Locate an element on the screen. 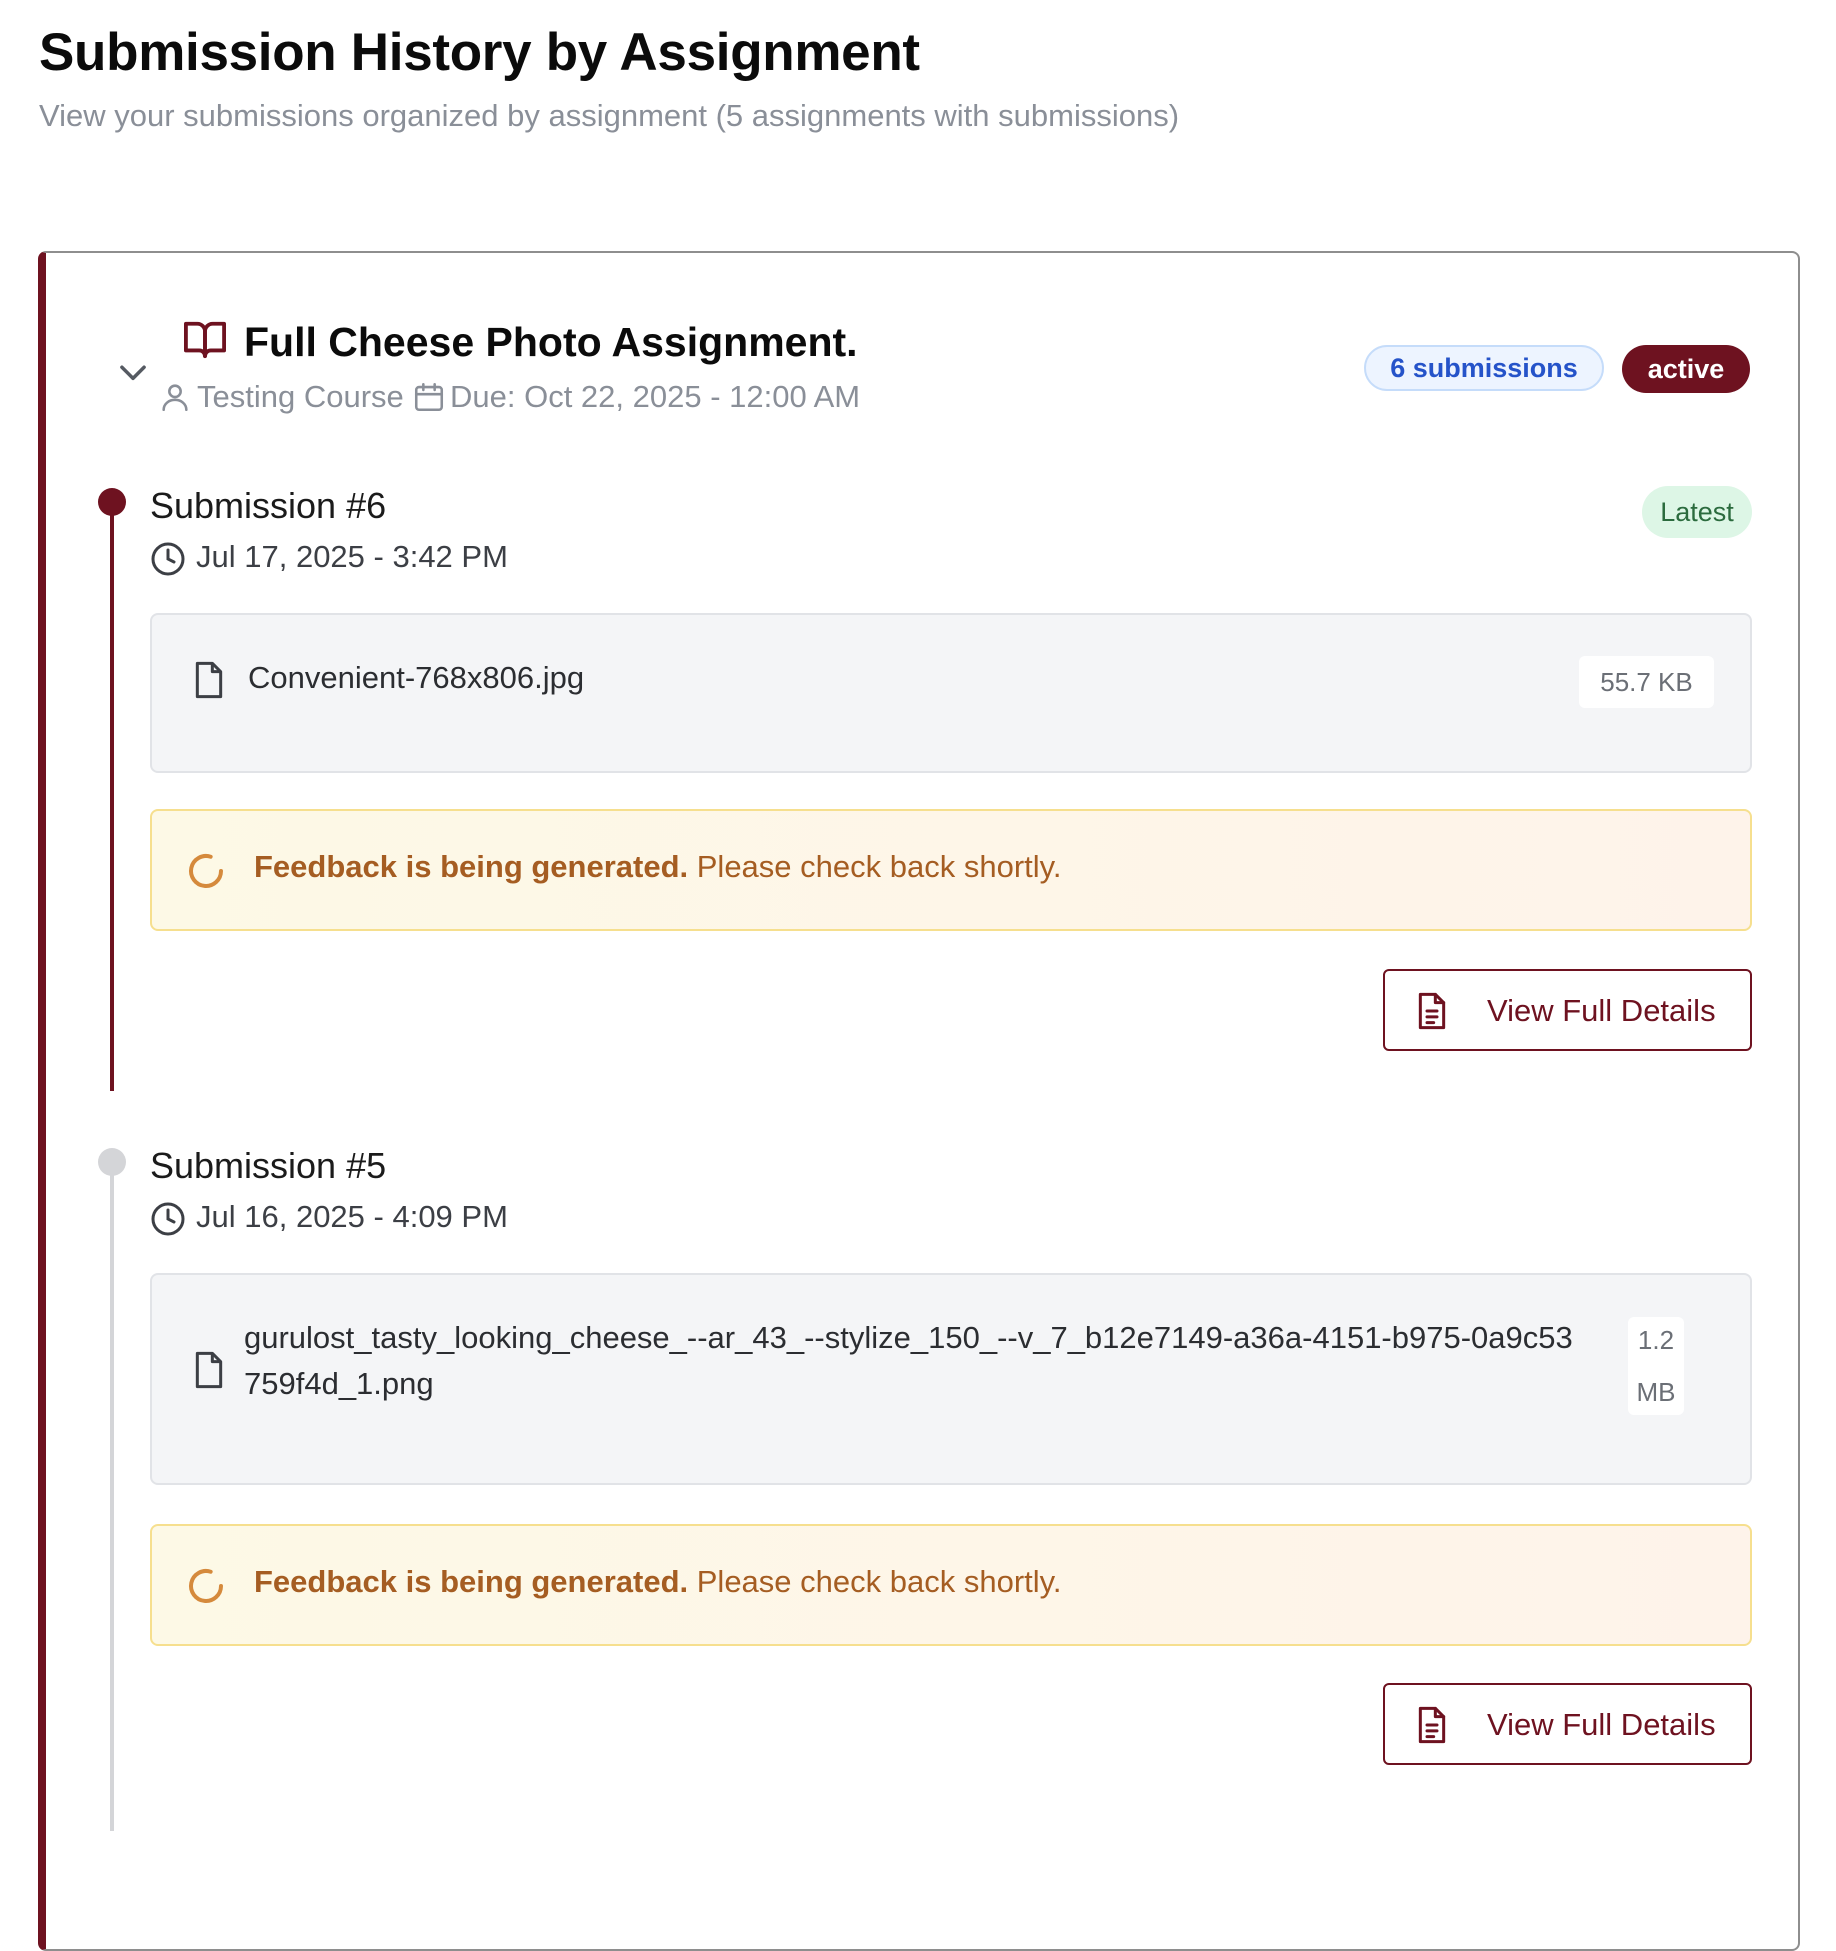 The height and width of the screenshot is (1951, 1836). timeline-line-active is located at coordinates (112, 797).